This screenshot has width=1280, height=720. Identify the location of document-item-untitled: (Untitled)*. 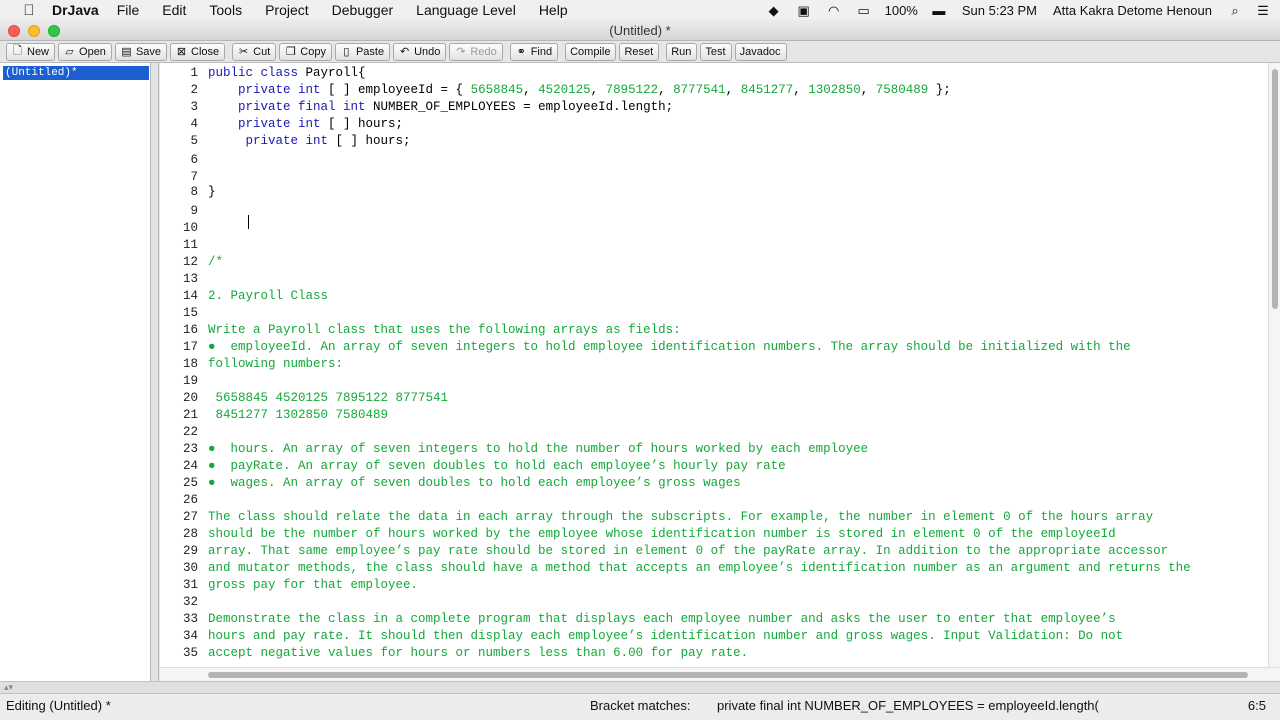
(76, 73).